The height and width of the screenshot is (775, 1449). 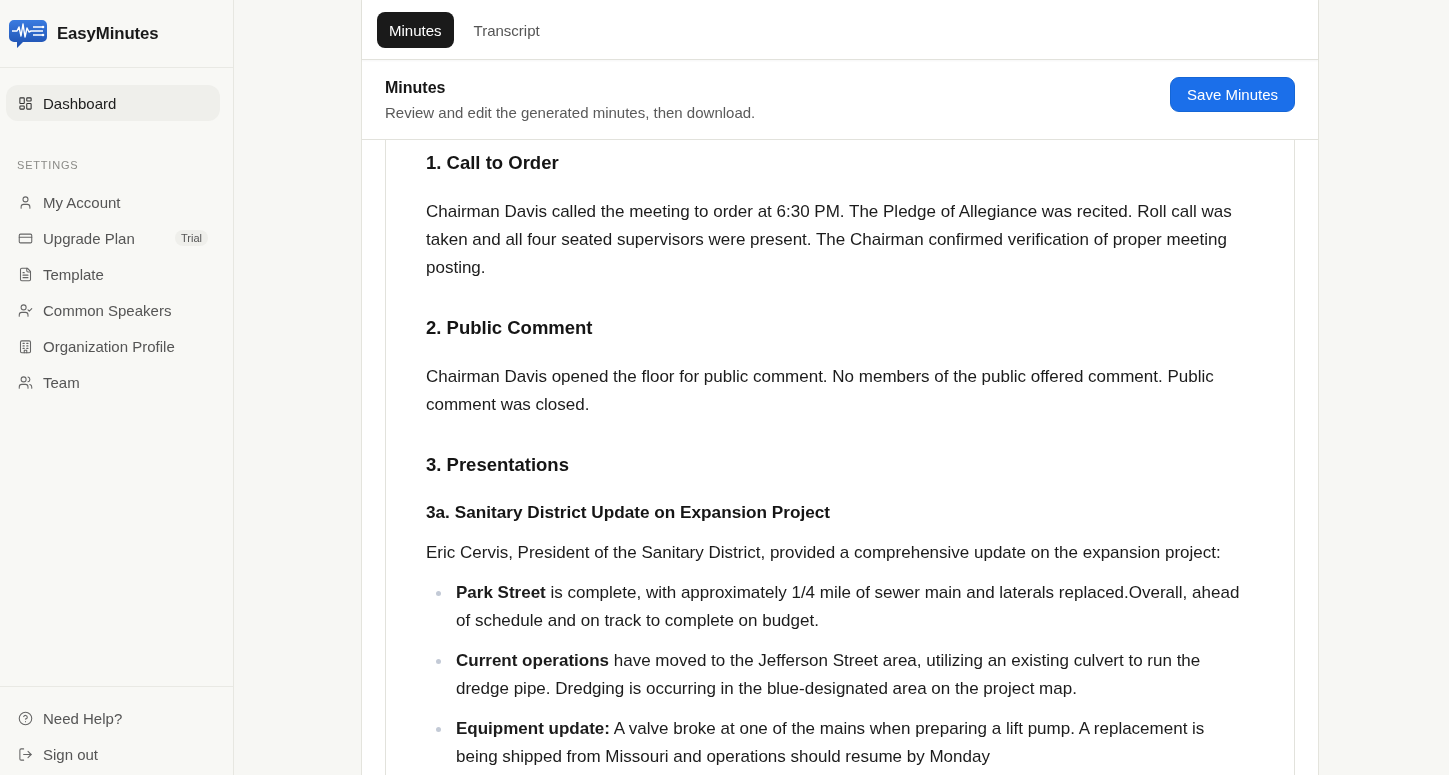 What do you see at coordinates (829, 675) in the screenshot?
I see `bullet-text: Current operations have moved to the Jefferson Street area, utilizing an existing culvert to run the dredge pipe. Dredging is occurring in the blue-designated area on the project map.` at bounding box center [829, 675].